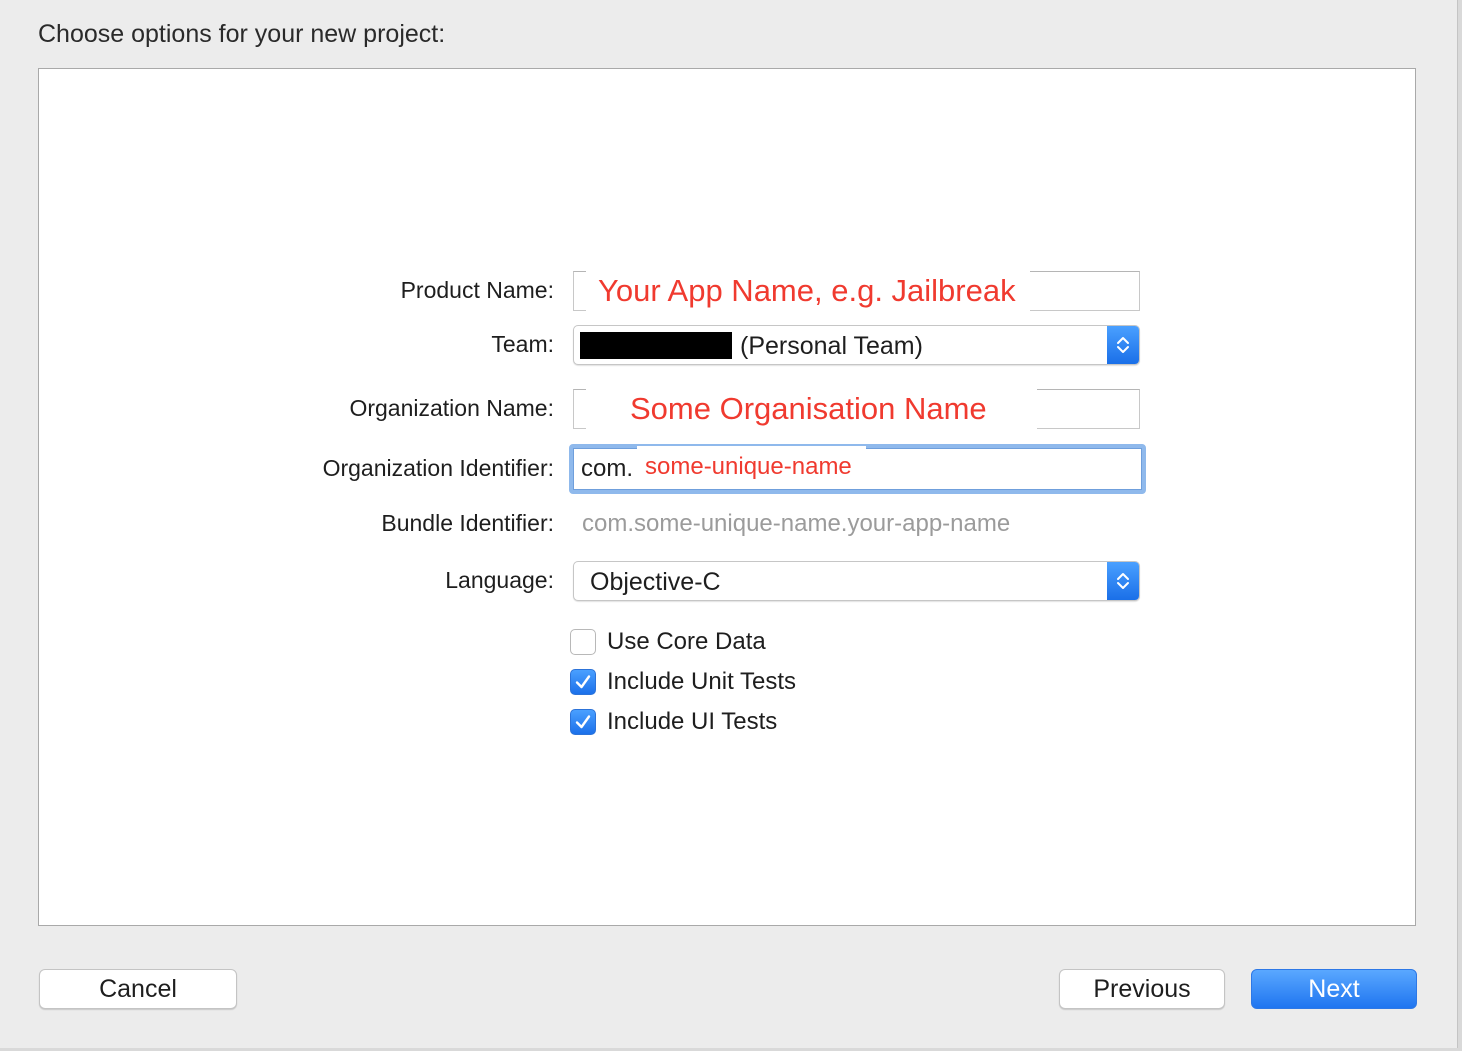  What do you see at coordinates (583, 642) in the screenshot?
I see `use-core-data-checkbox` at bounding box center [583, 642].